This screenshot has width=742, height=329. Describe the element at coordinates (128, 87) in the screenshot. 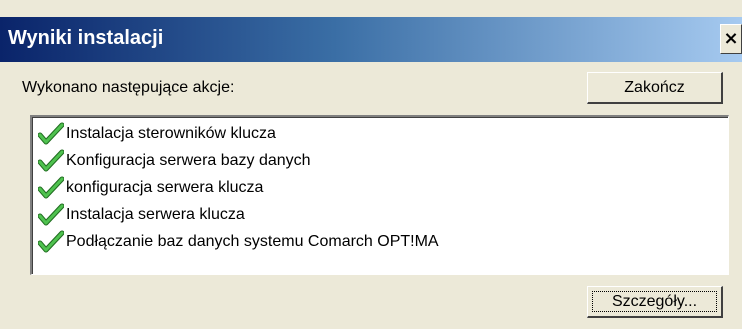

I see `actions-label: Wykonano następujące akcje:` at that location.